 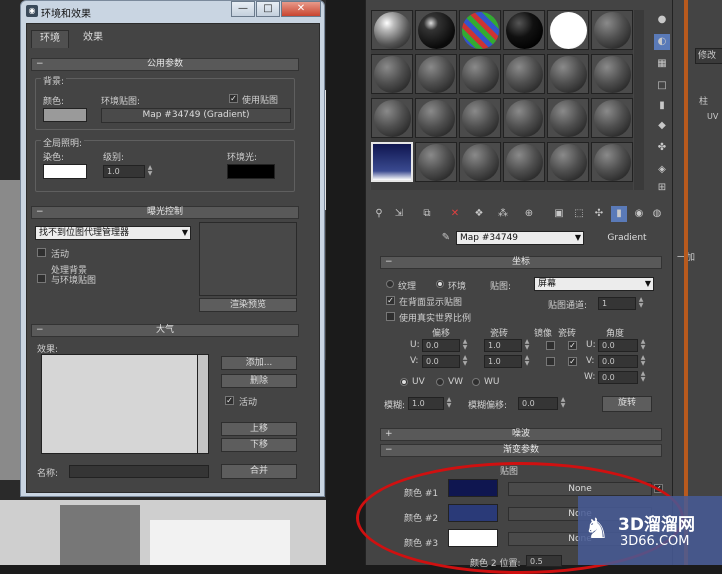 What do you see at coordinates (503, 345) in the screenshot?
I see `u-tiling-spinner: 1.0` at bounding box center [503, 345].